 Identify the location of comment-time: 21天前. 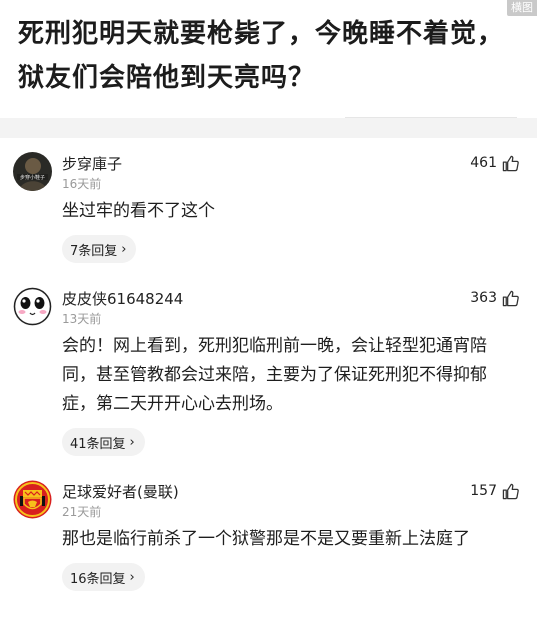
(82, 512).